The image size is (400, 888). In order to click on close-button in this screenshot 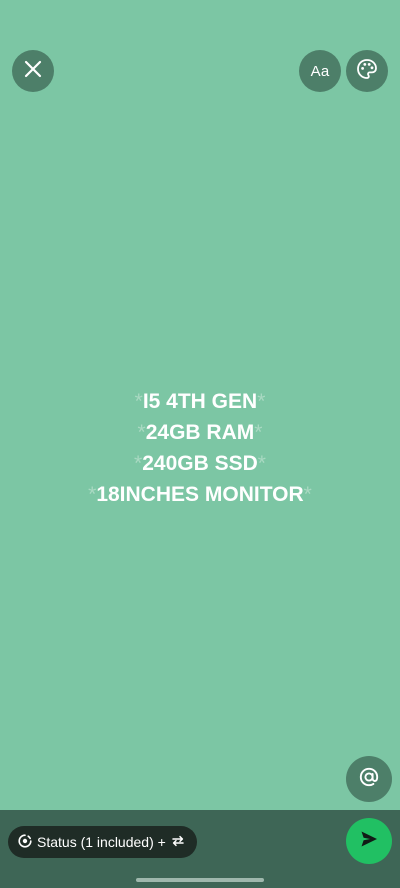, I will do `click(33, 71)`.